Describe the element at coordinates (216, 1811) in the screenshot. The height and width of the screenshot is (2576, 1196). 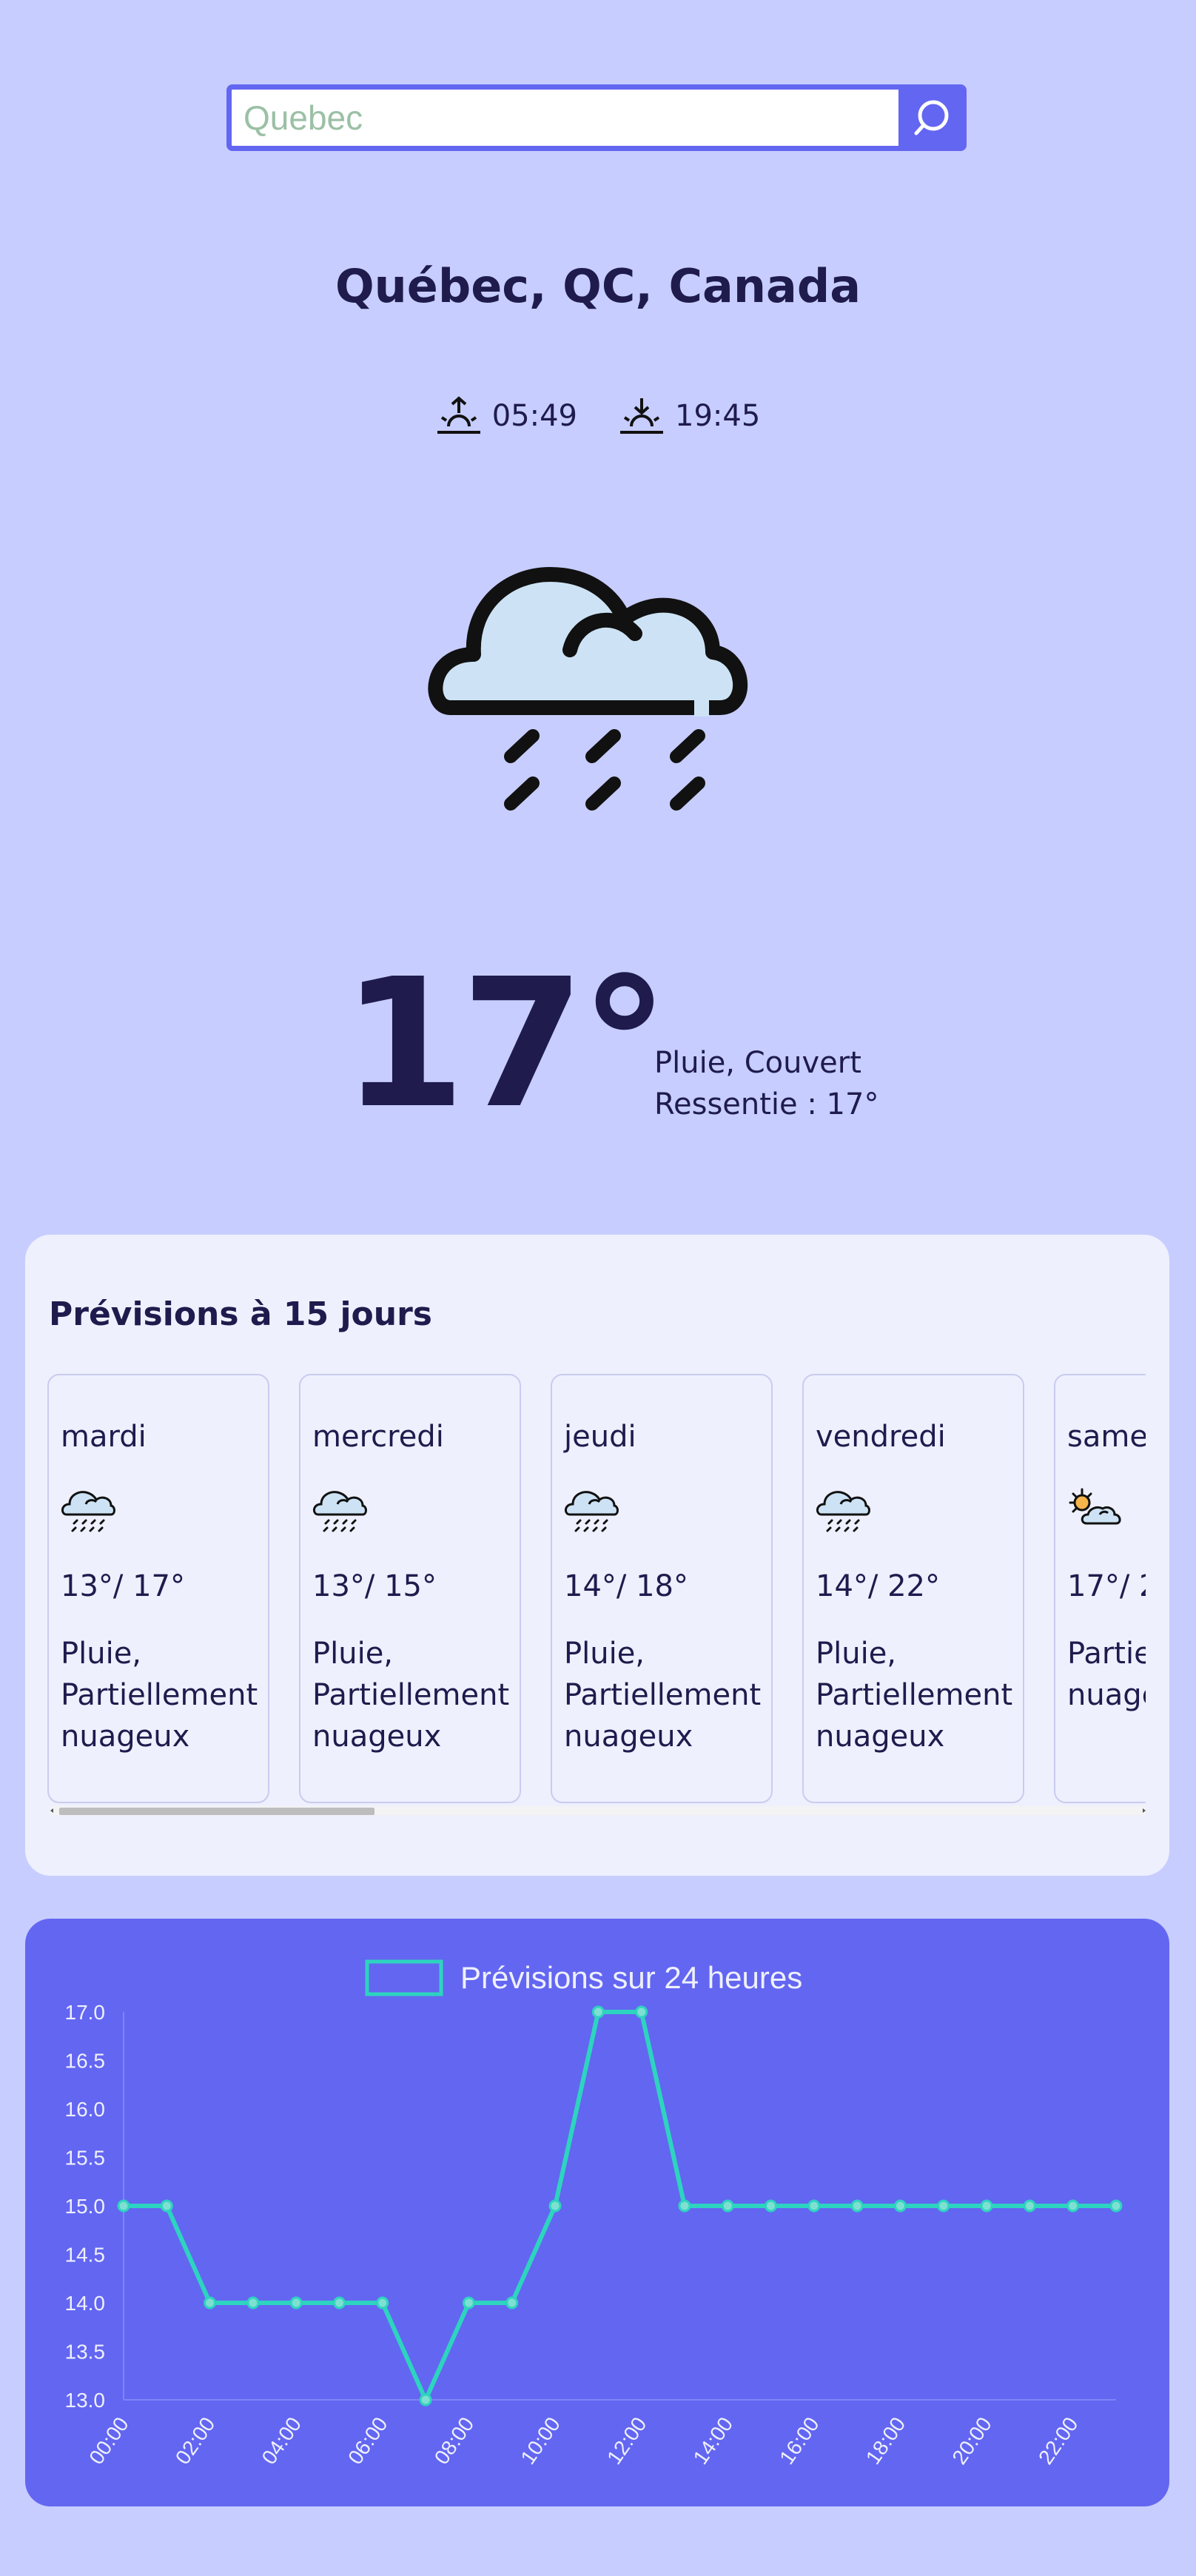
I see `scrollbar-thumb` at that location.